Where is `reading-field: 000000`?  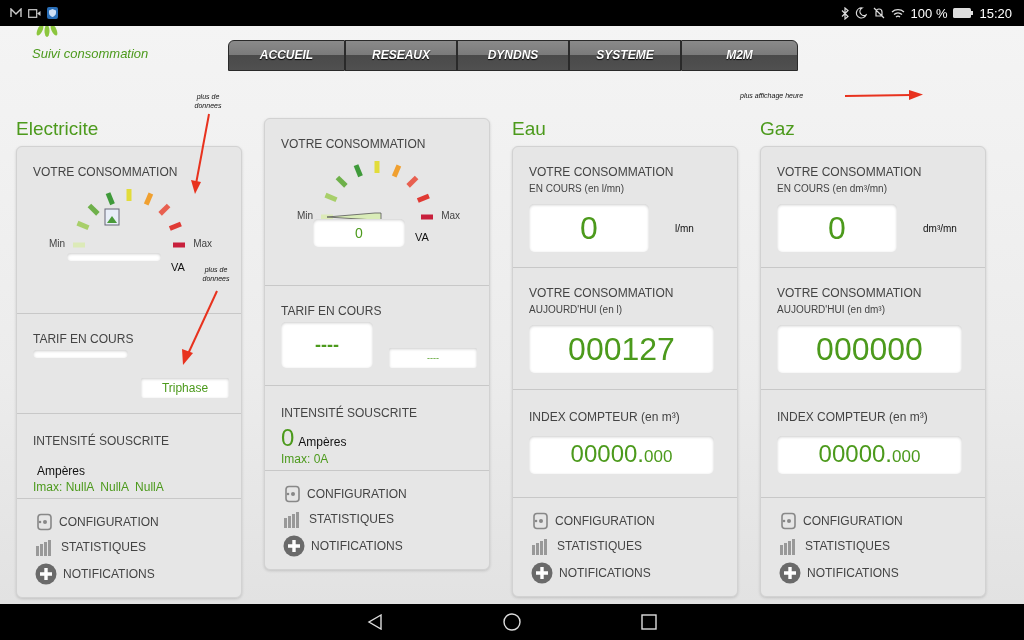 reading-field: 000000 is located at coordinates (869, 349).